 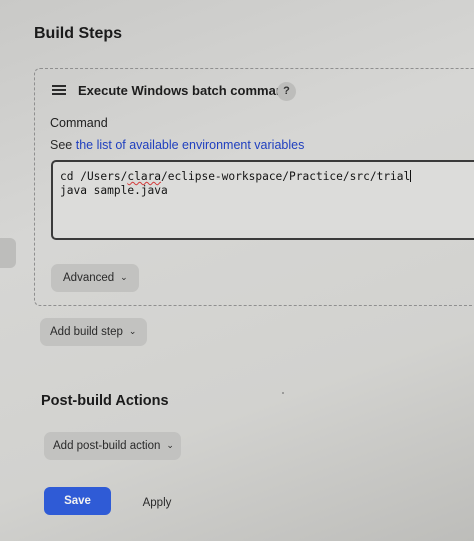 I want to click on command-line-2: java sample.java, so click(x=114, y=190).